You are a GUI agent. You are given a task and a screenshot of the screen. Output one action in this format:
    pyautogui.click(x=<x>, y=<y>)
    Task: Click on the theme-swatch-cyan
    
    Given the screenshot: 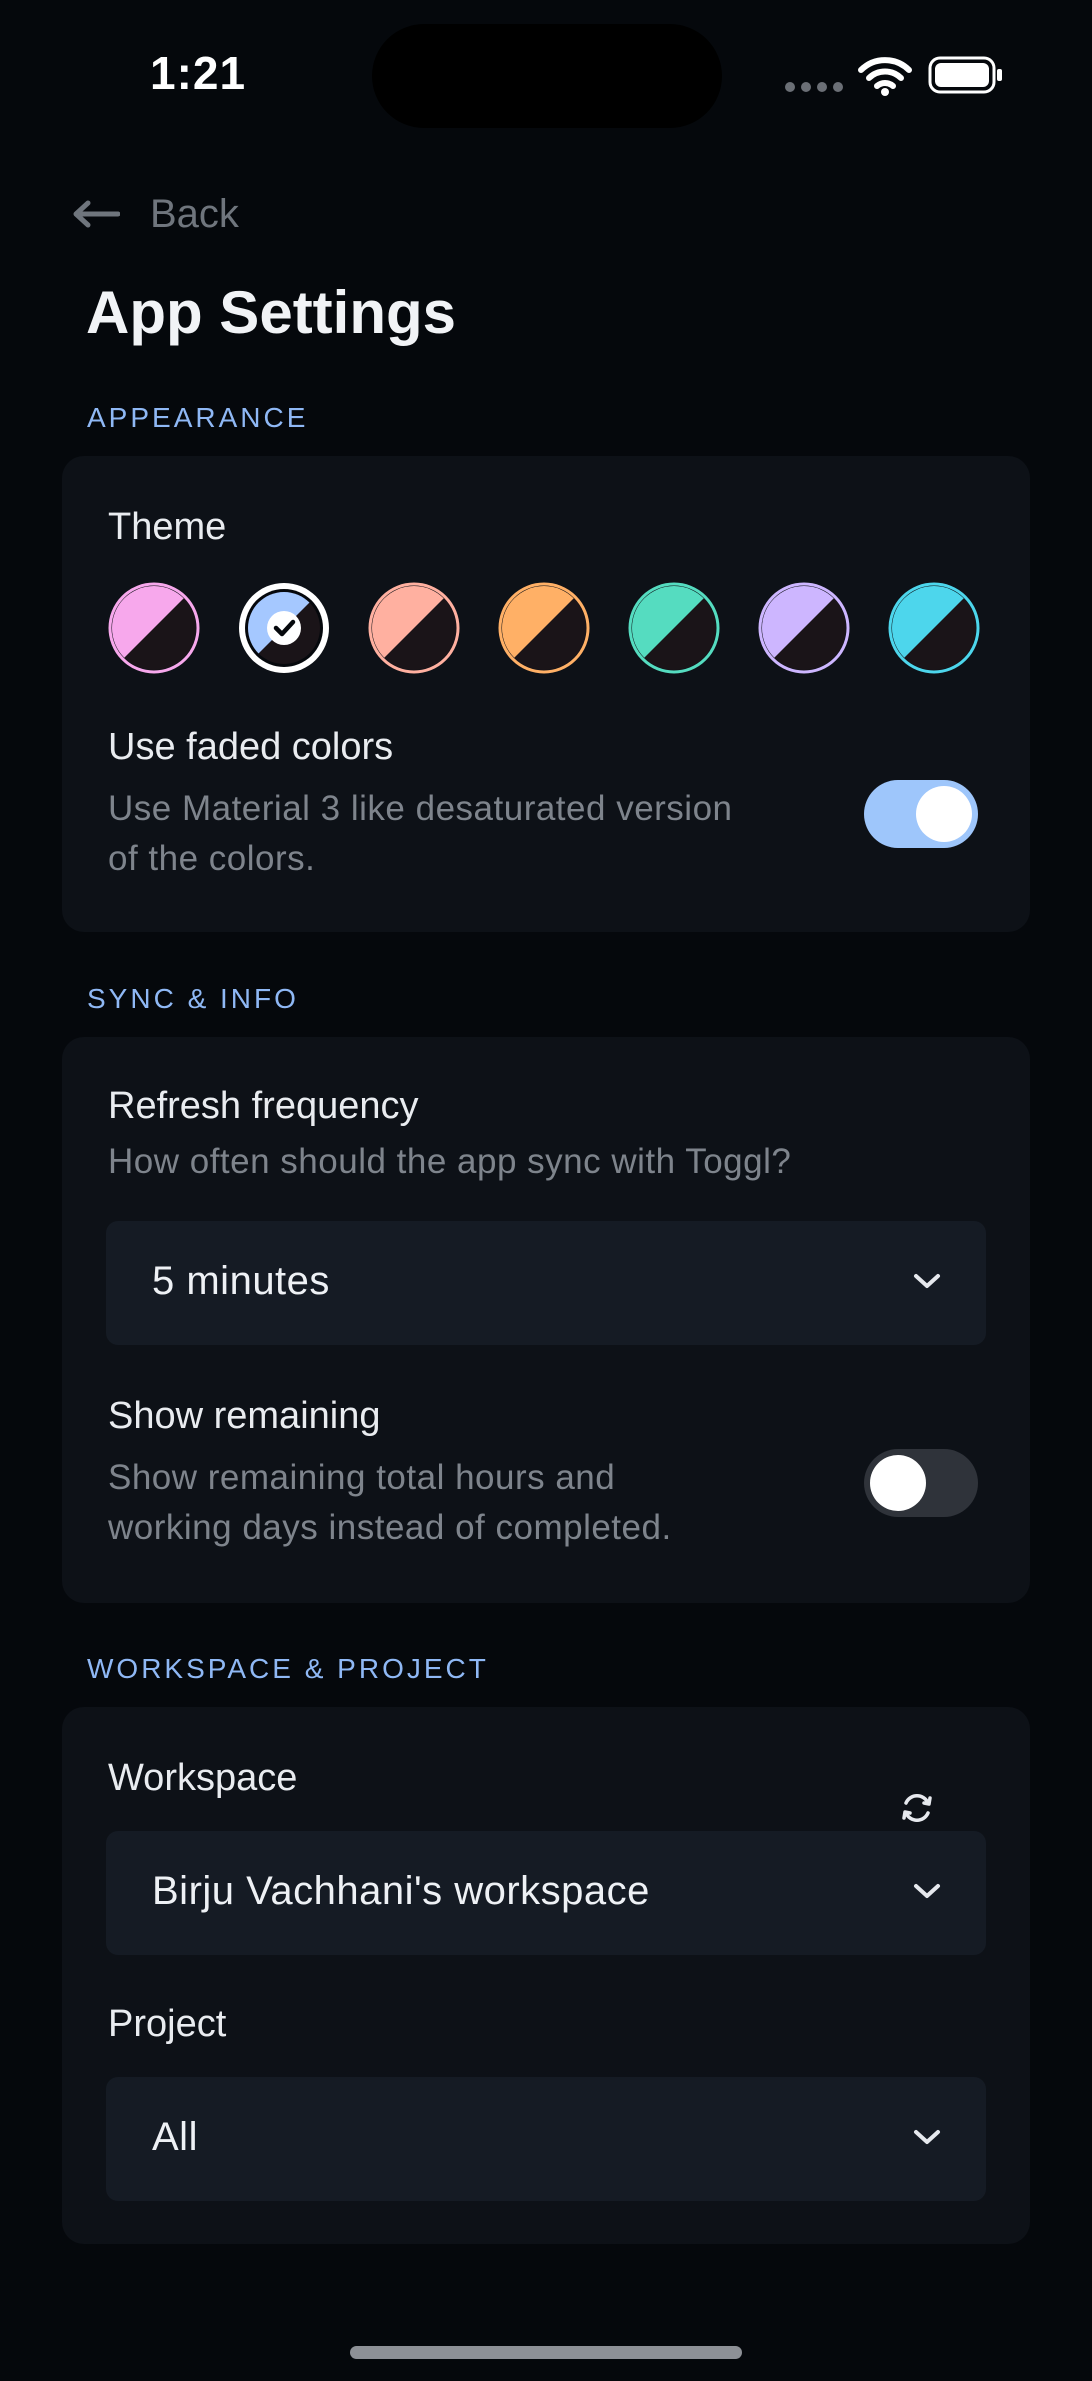 What is the action you would take?
    pyautogui.click(x=934, y=628)
    